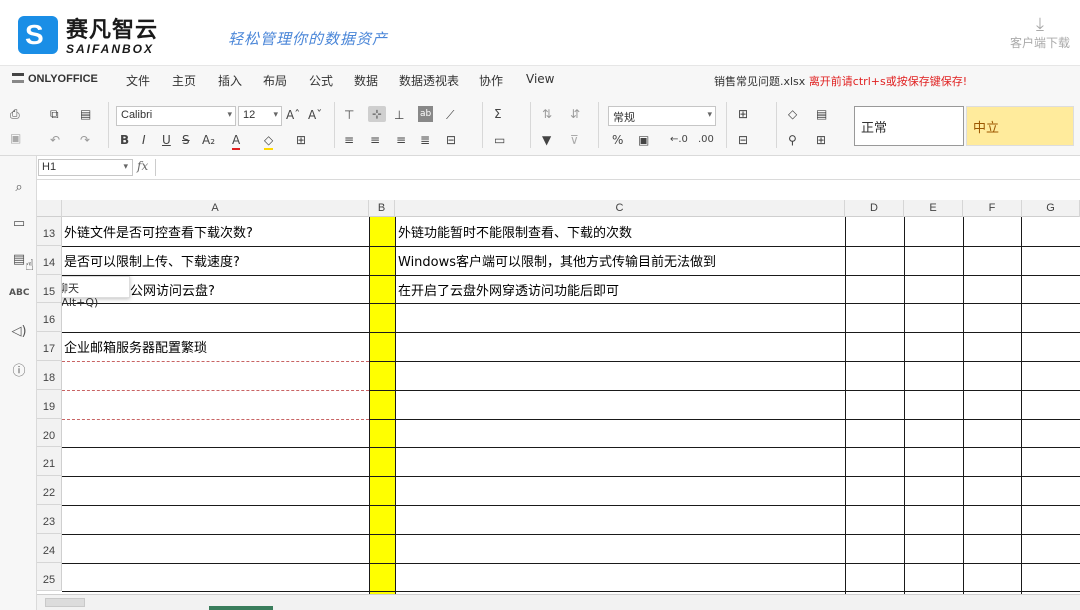 This screenshot has height=610, width=1080. I want to click on currency-icon: ▣, so click(643, 140).